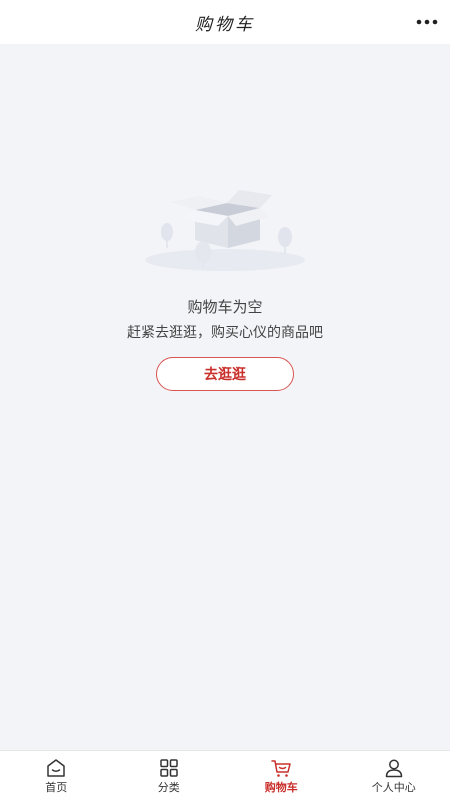 The image size is (450, 800). What do you see at coordinates (225, 374) in the screenshot?
I see `go-shopping-button: 去逛逛` at bounding box center [225, 374].